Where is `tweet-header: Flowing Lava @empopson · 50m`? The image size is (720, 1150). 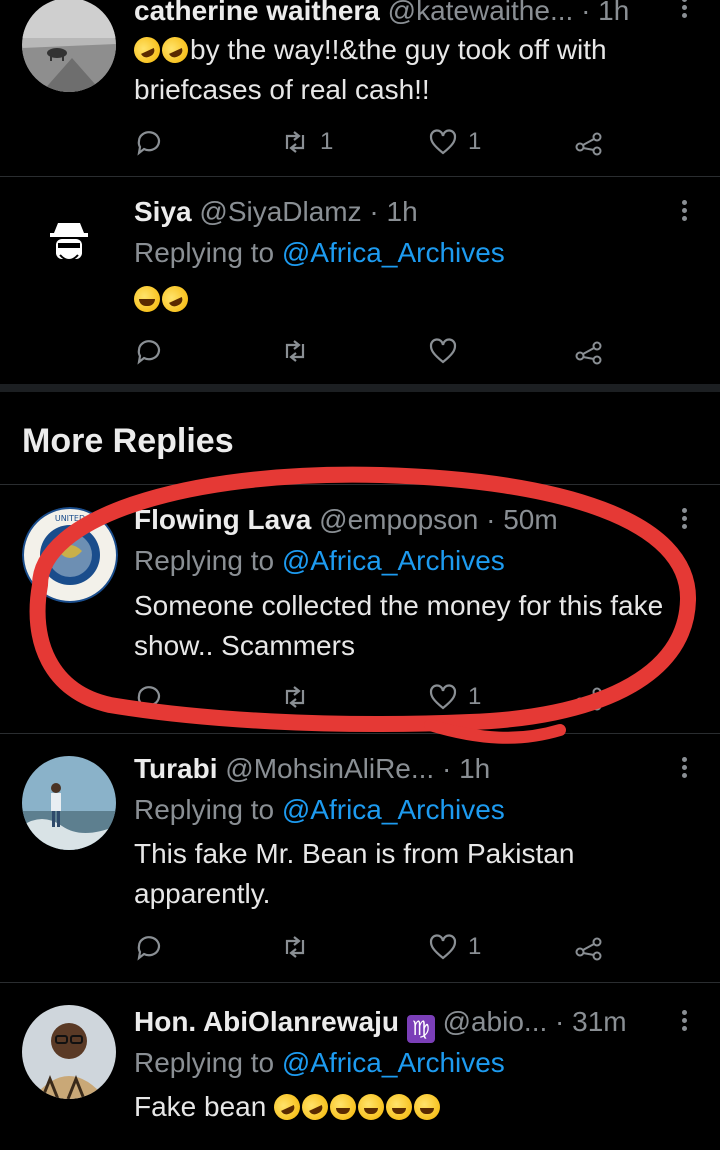
tweet-header: Flowing Lava @empopson · 50m is located at coordinates (346, 520).